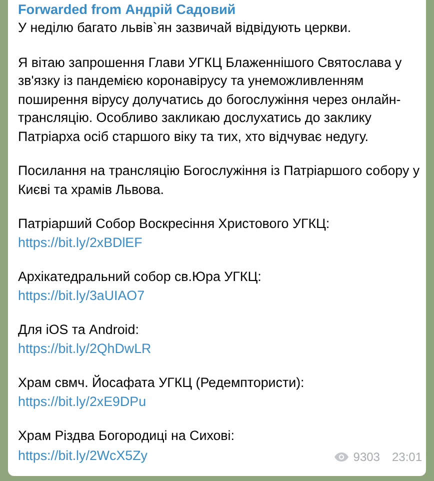 Image resolution: width=434 pixels, height=481 pixels. Describe the element at coordinates (127, 436) in the screenshot. I see `church-label: Храм Різдва Богородиці на Сихові:` at that location.